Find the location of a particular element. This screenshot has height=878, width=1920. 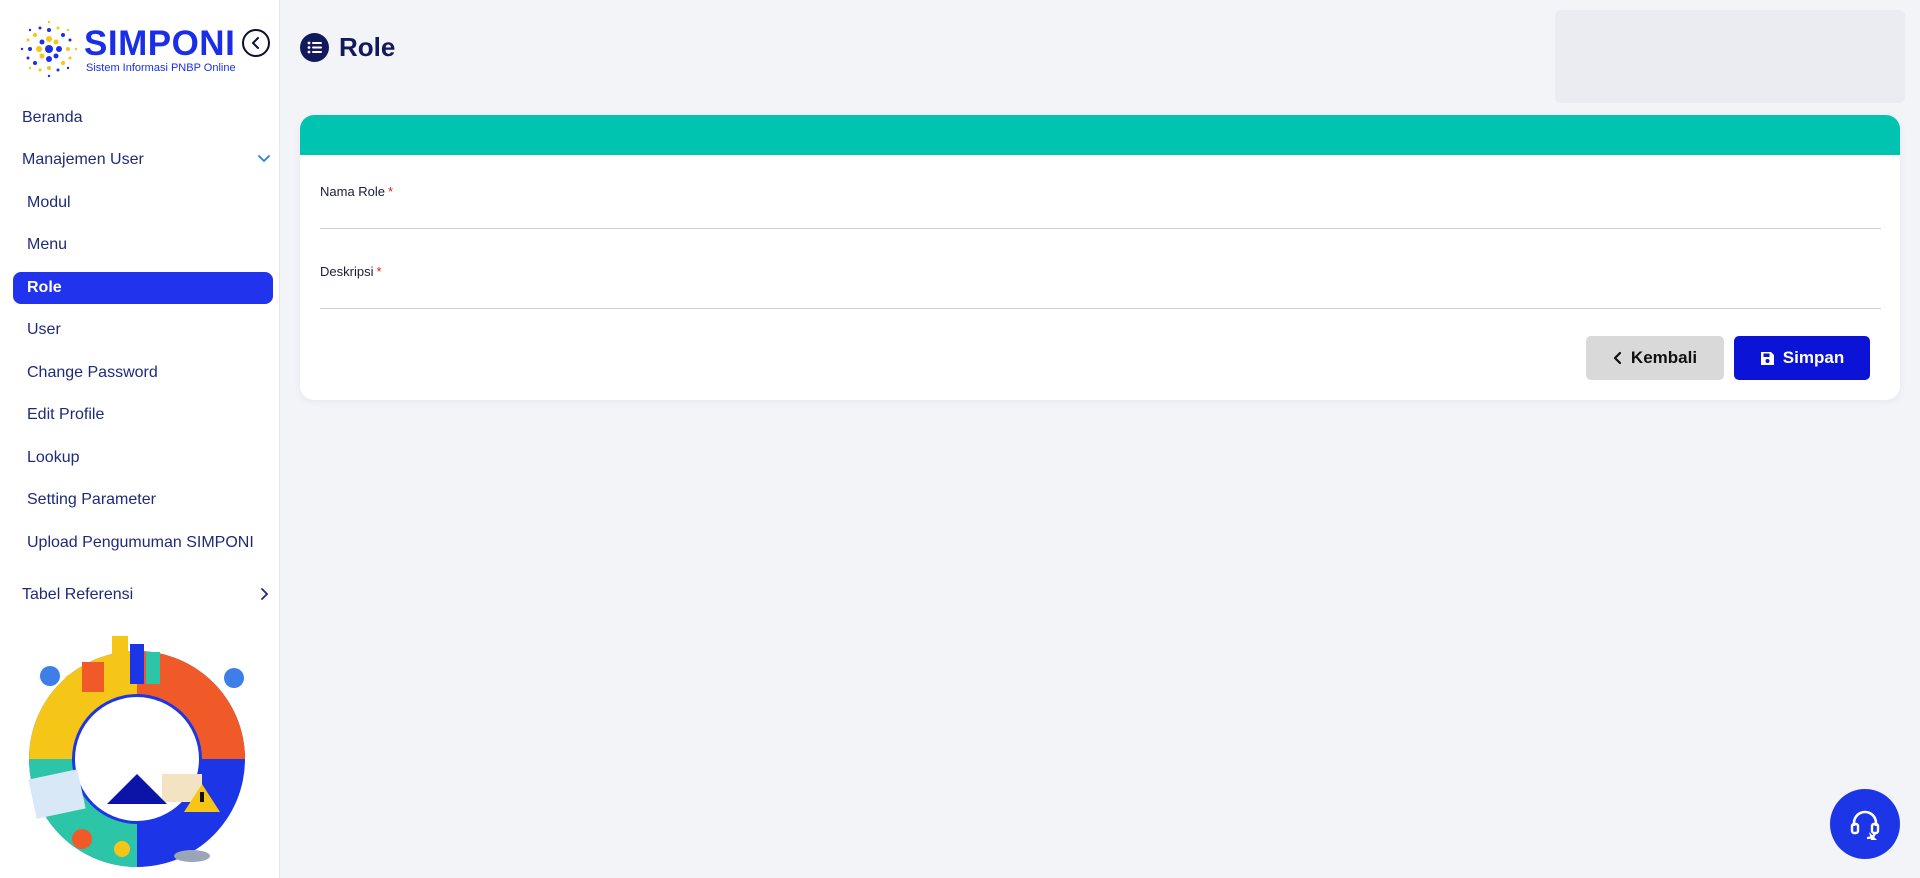

sidebar-item-manajemen-user: Manajemen User is located at coordinates (143, 160).